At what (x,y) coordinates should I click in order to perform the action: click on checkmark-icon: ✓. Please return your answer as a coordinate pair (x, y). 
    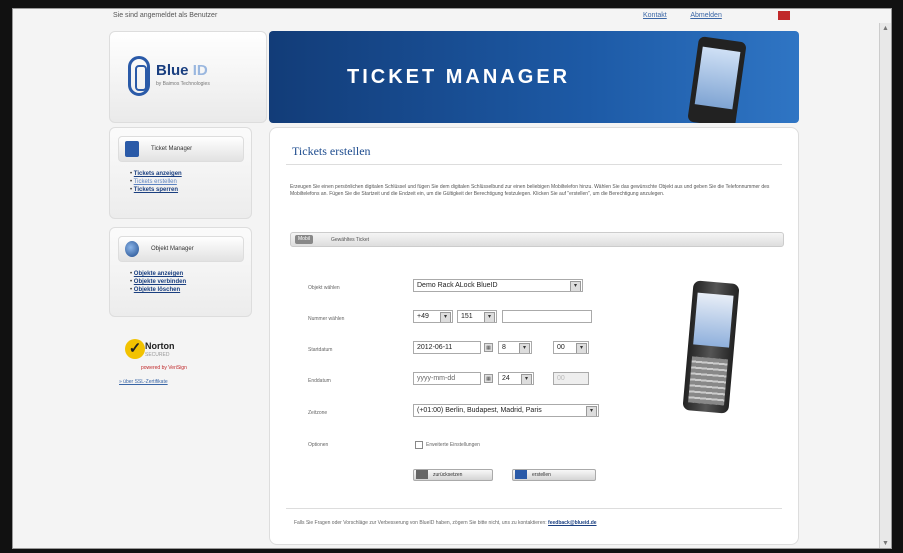
    Looking at the image, I should click on (135, 349).